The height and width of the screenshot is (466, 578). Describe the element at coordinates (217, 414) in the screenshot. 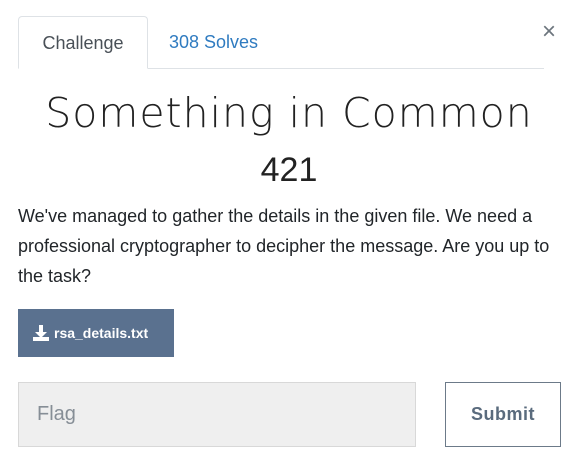

I see `flag-input` at that location.